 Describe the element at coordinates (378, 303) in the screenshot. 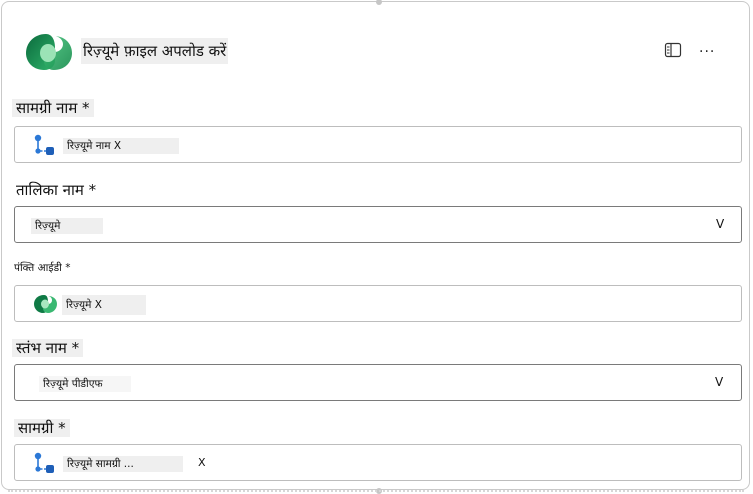

I see `row-id-field: रिज़्यूमे X` at that location.